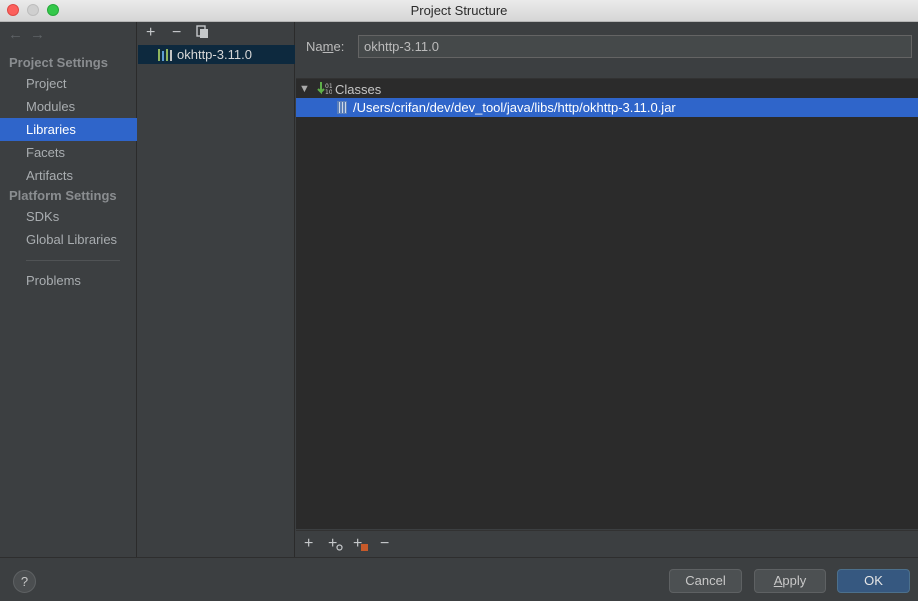  What do you see at coordinates (342, 107) in the screenshot?
I see `jar-file-icon` at bounding box center [342, 107].